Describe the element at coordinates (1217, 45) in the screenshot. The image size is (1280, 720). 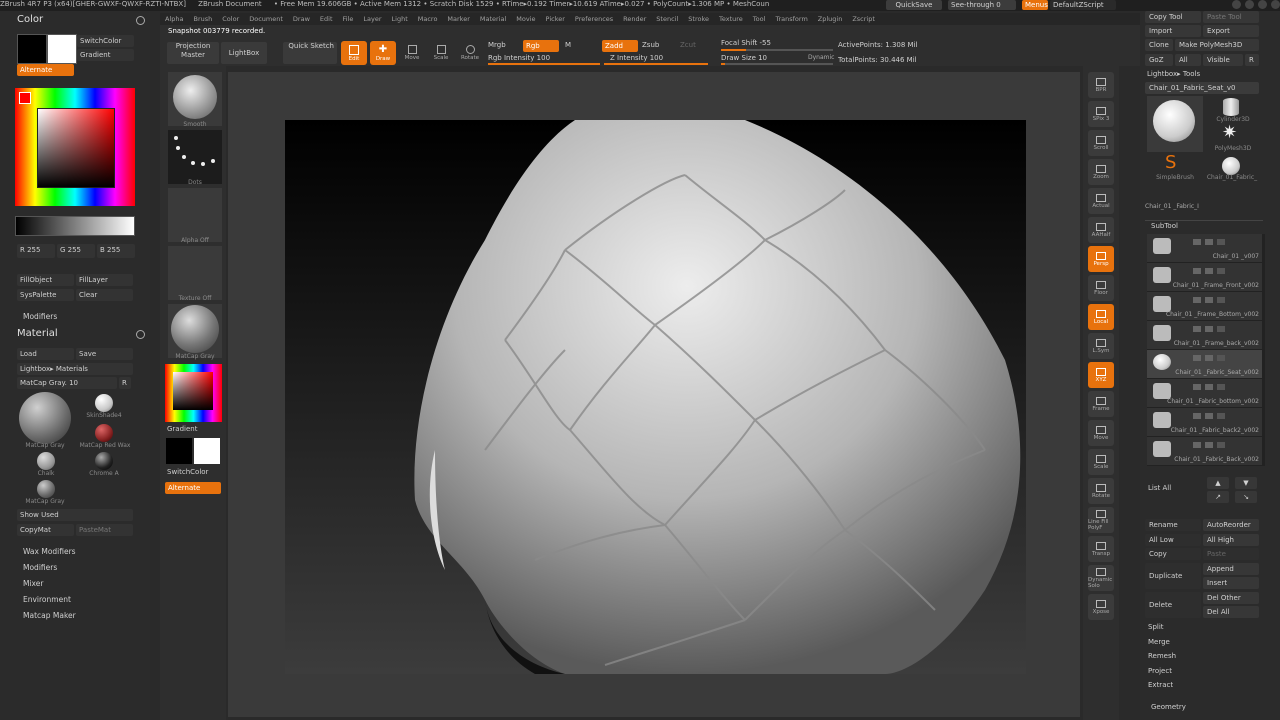
I see `make-polymesh-button: Make PolyMesh3D` at that location.